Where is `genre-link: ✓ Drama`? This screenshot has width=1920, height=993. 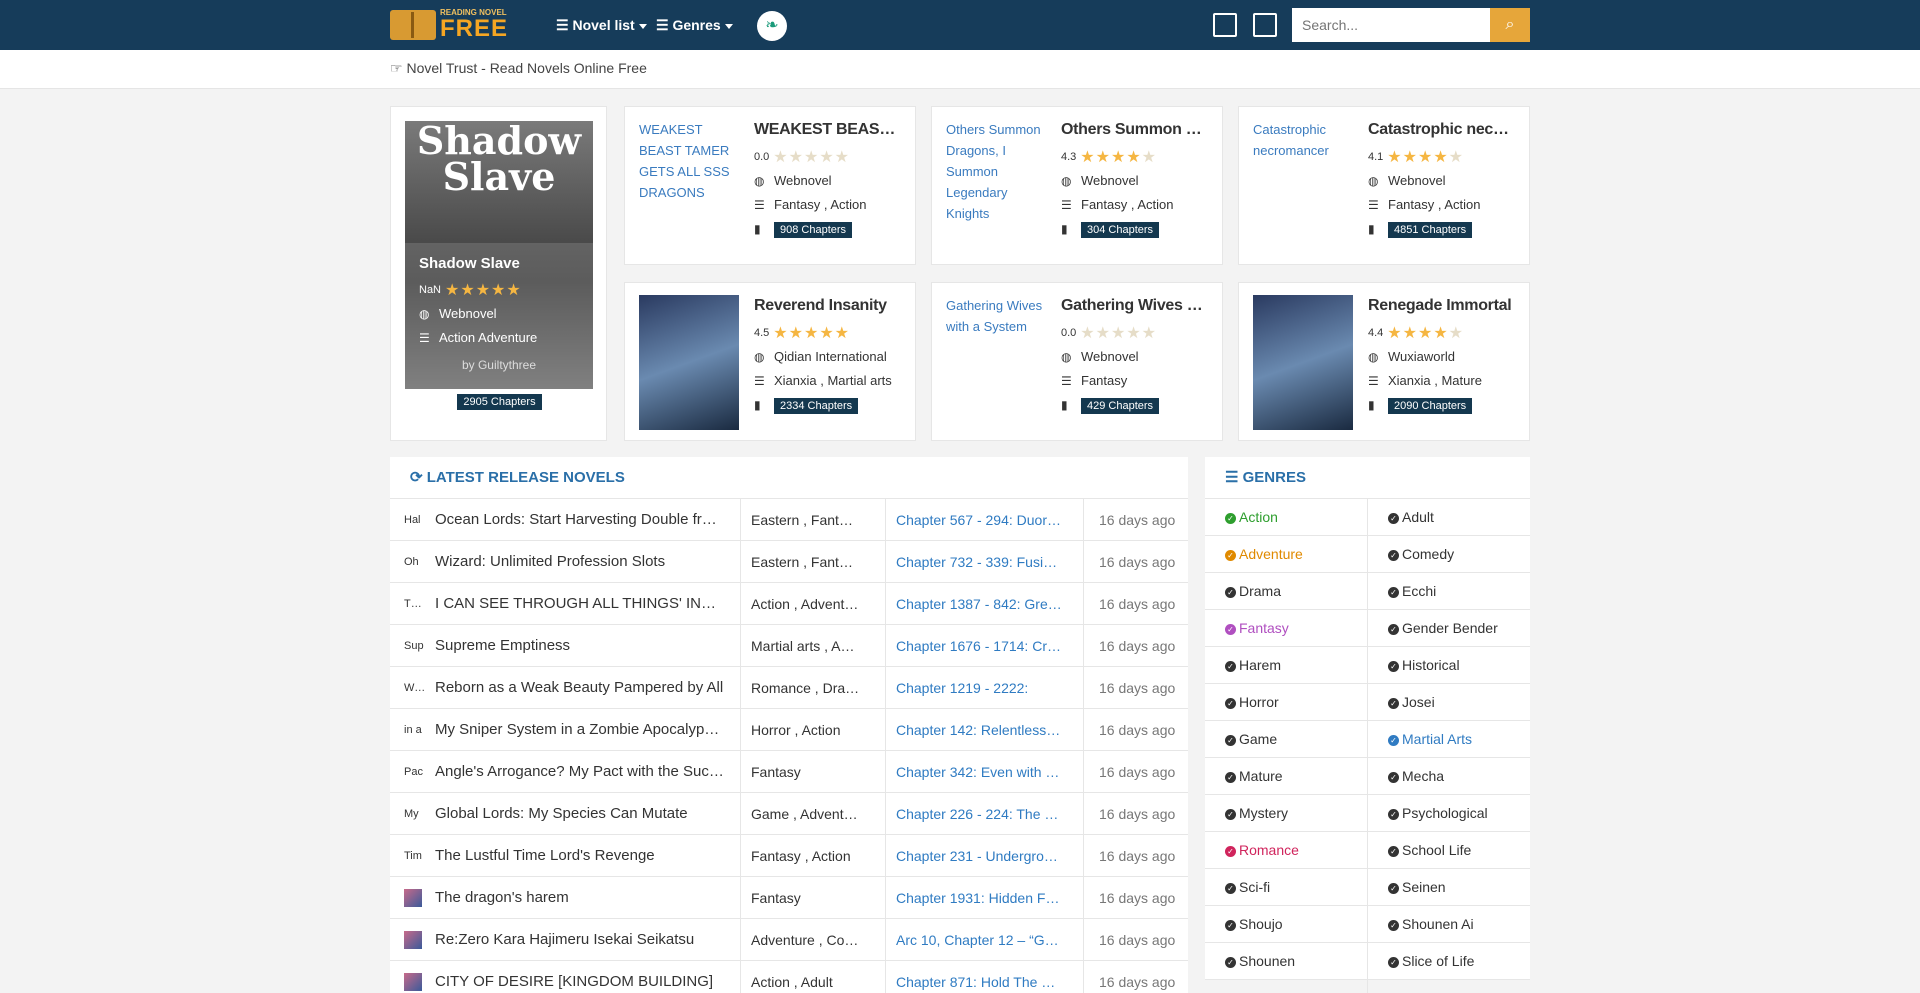
genre-link: ✓ Drama is located at coordinates (1286, 591).